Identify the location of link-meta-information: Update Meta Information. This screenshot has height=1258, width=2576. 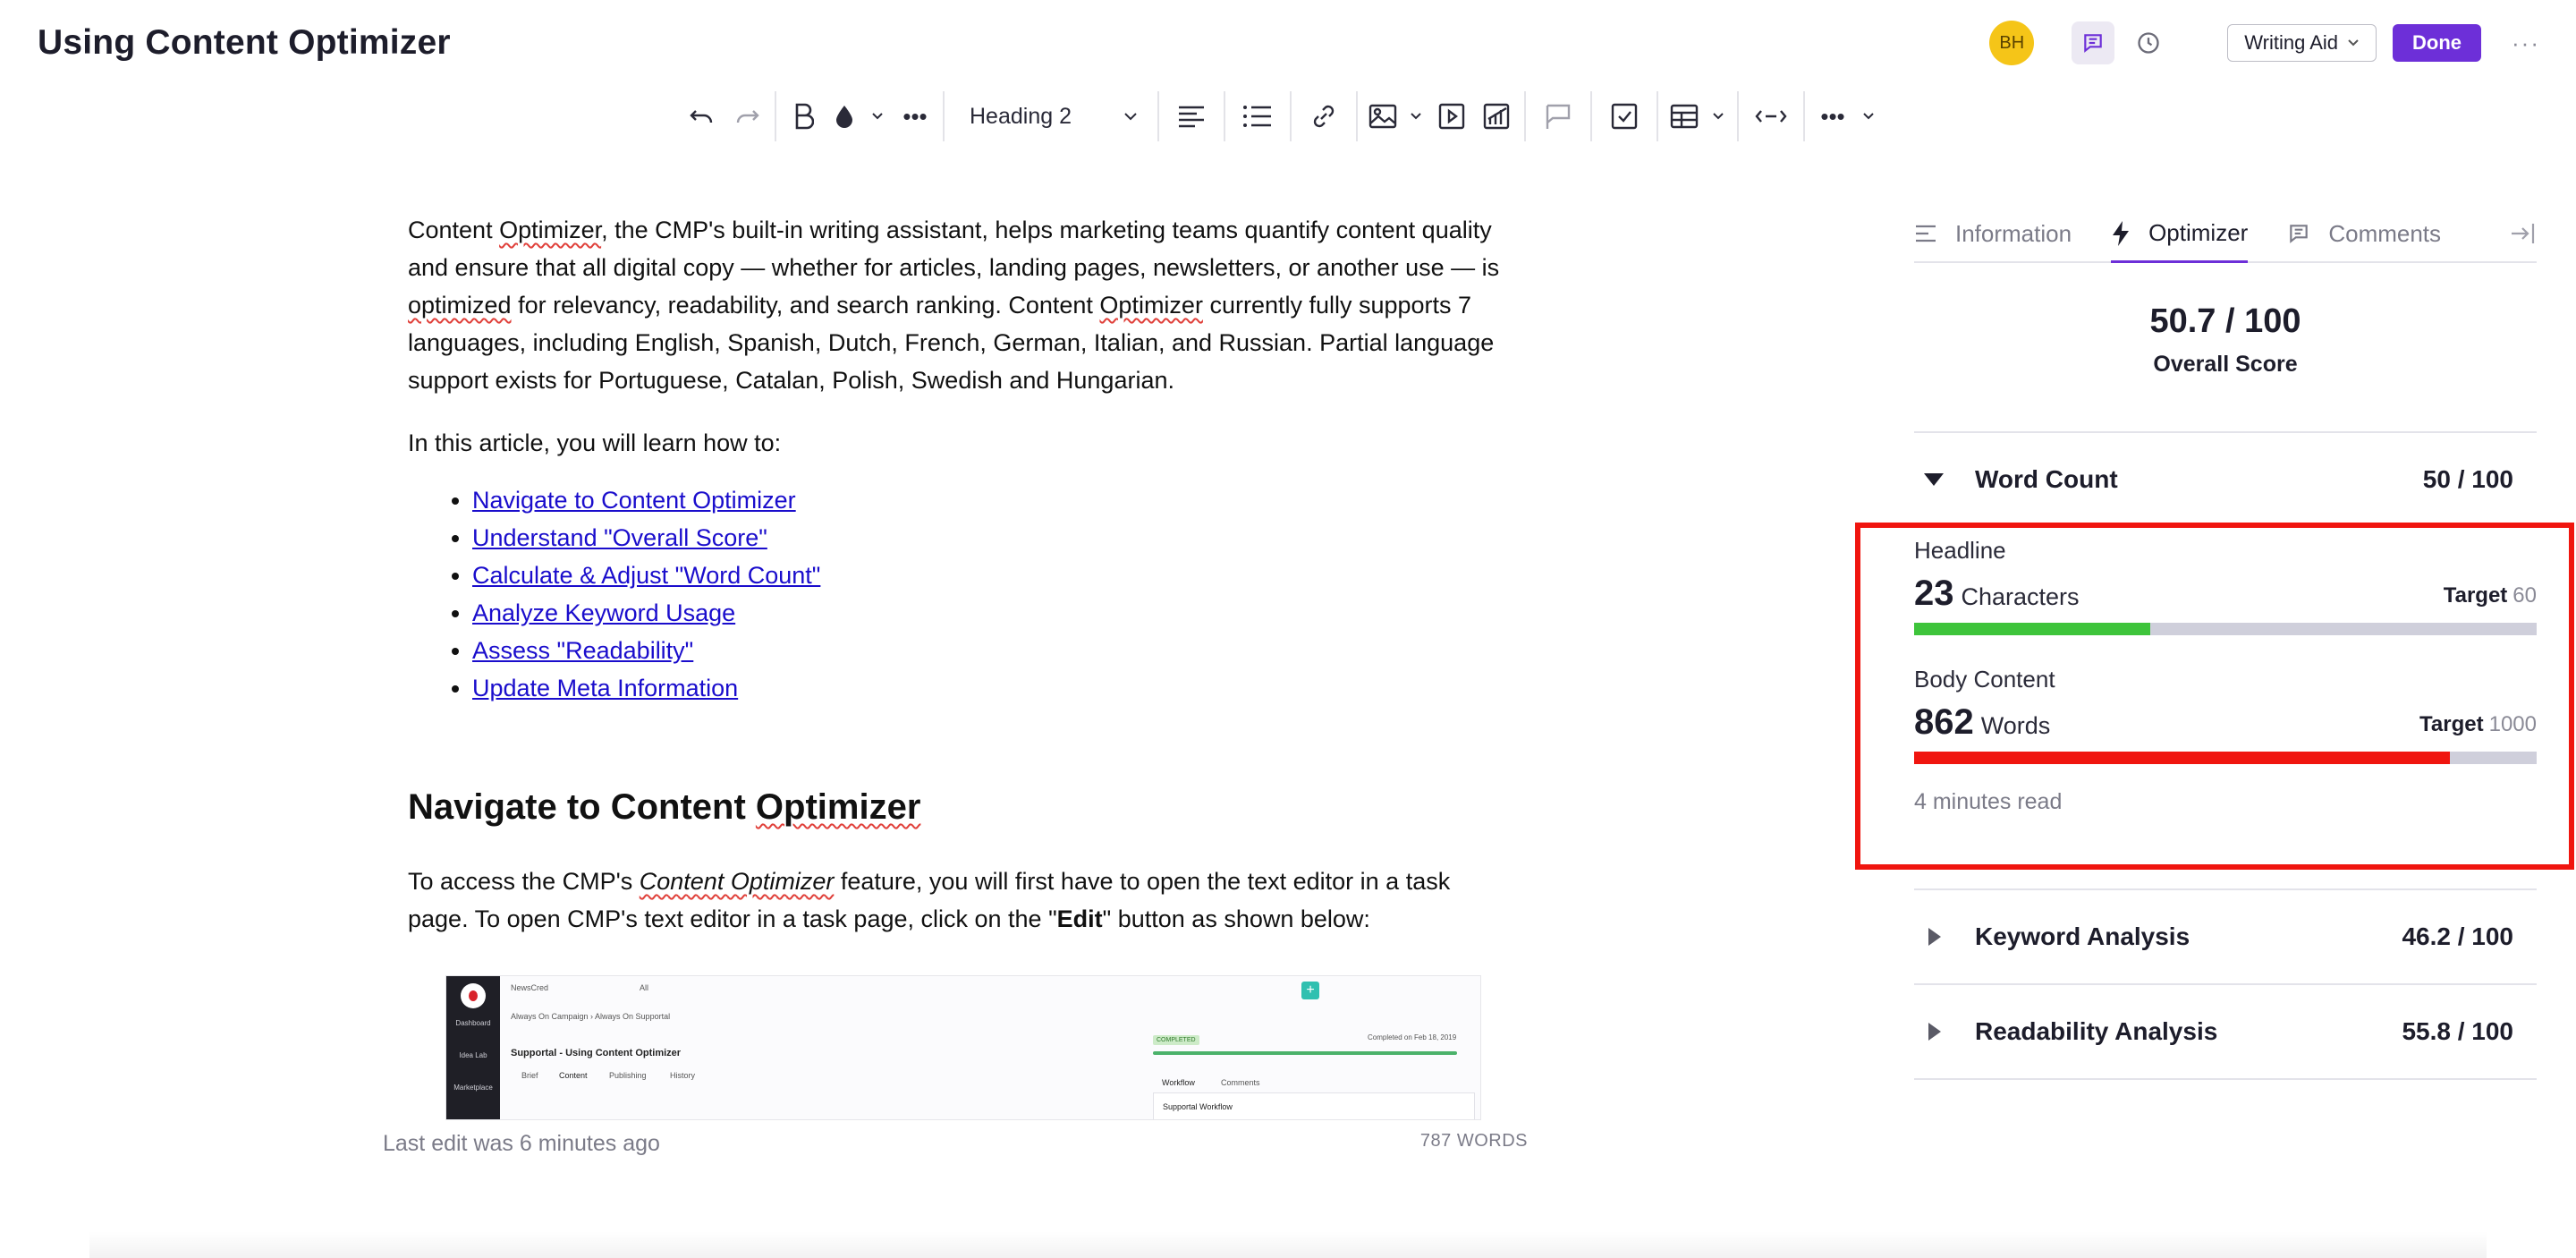
(605, 688).